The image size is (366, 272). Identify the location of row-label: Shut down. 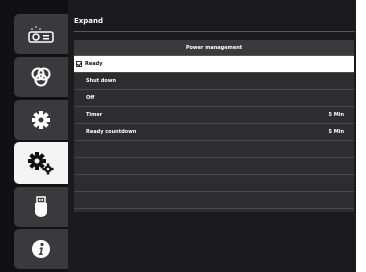
(101, 81).